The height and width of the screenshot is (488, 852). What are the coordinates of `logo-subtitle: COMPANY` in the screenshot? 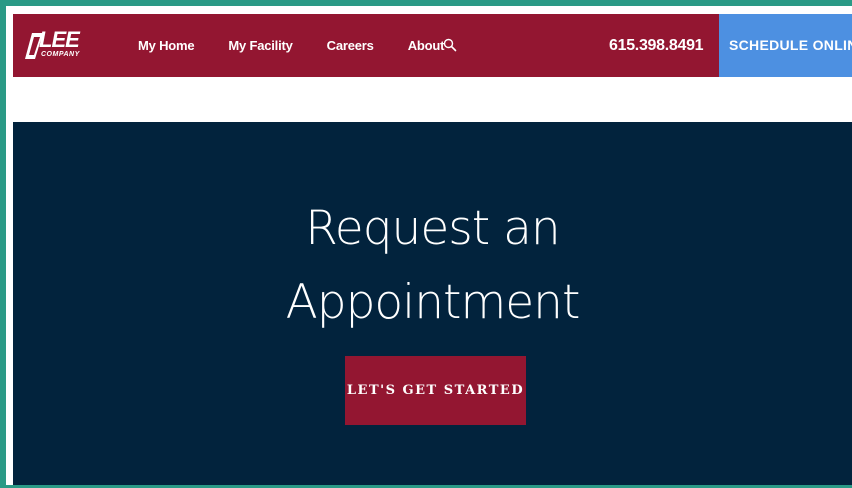 It's located at (60, 54).